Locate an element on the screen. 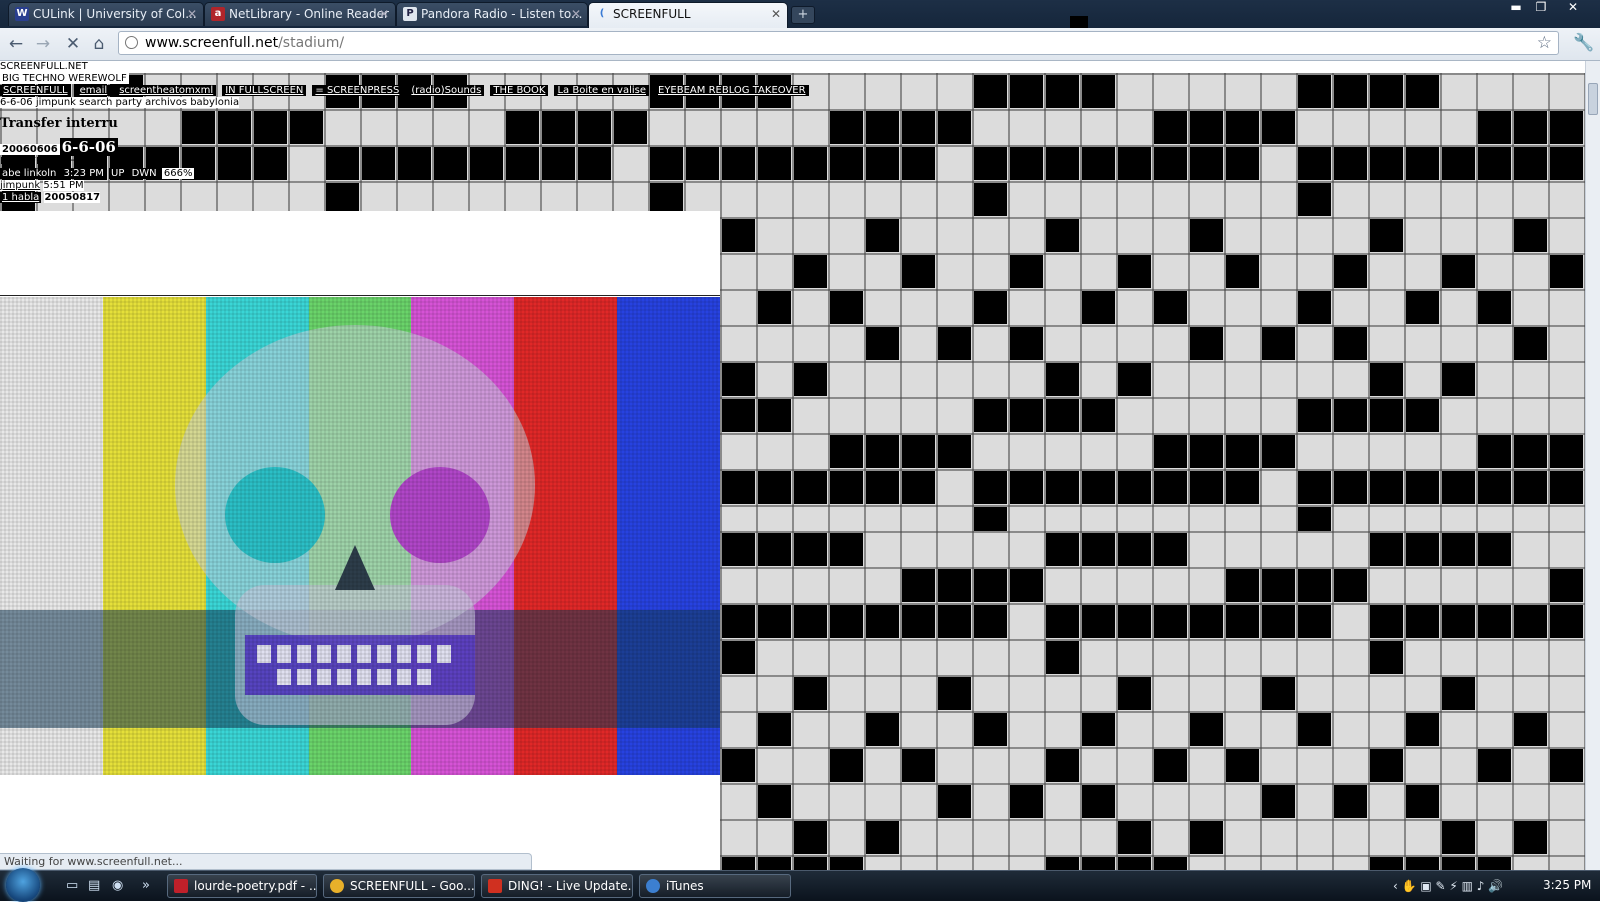 This screenshot has width=1600, height=902. browser-toolbar: ← → ✕ ⌂ www.screenfull.net/stadium/ ☆ 🔧 is located at coordinates (800, 44).